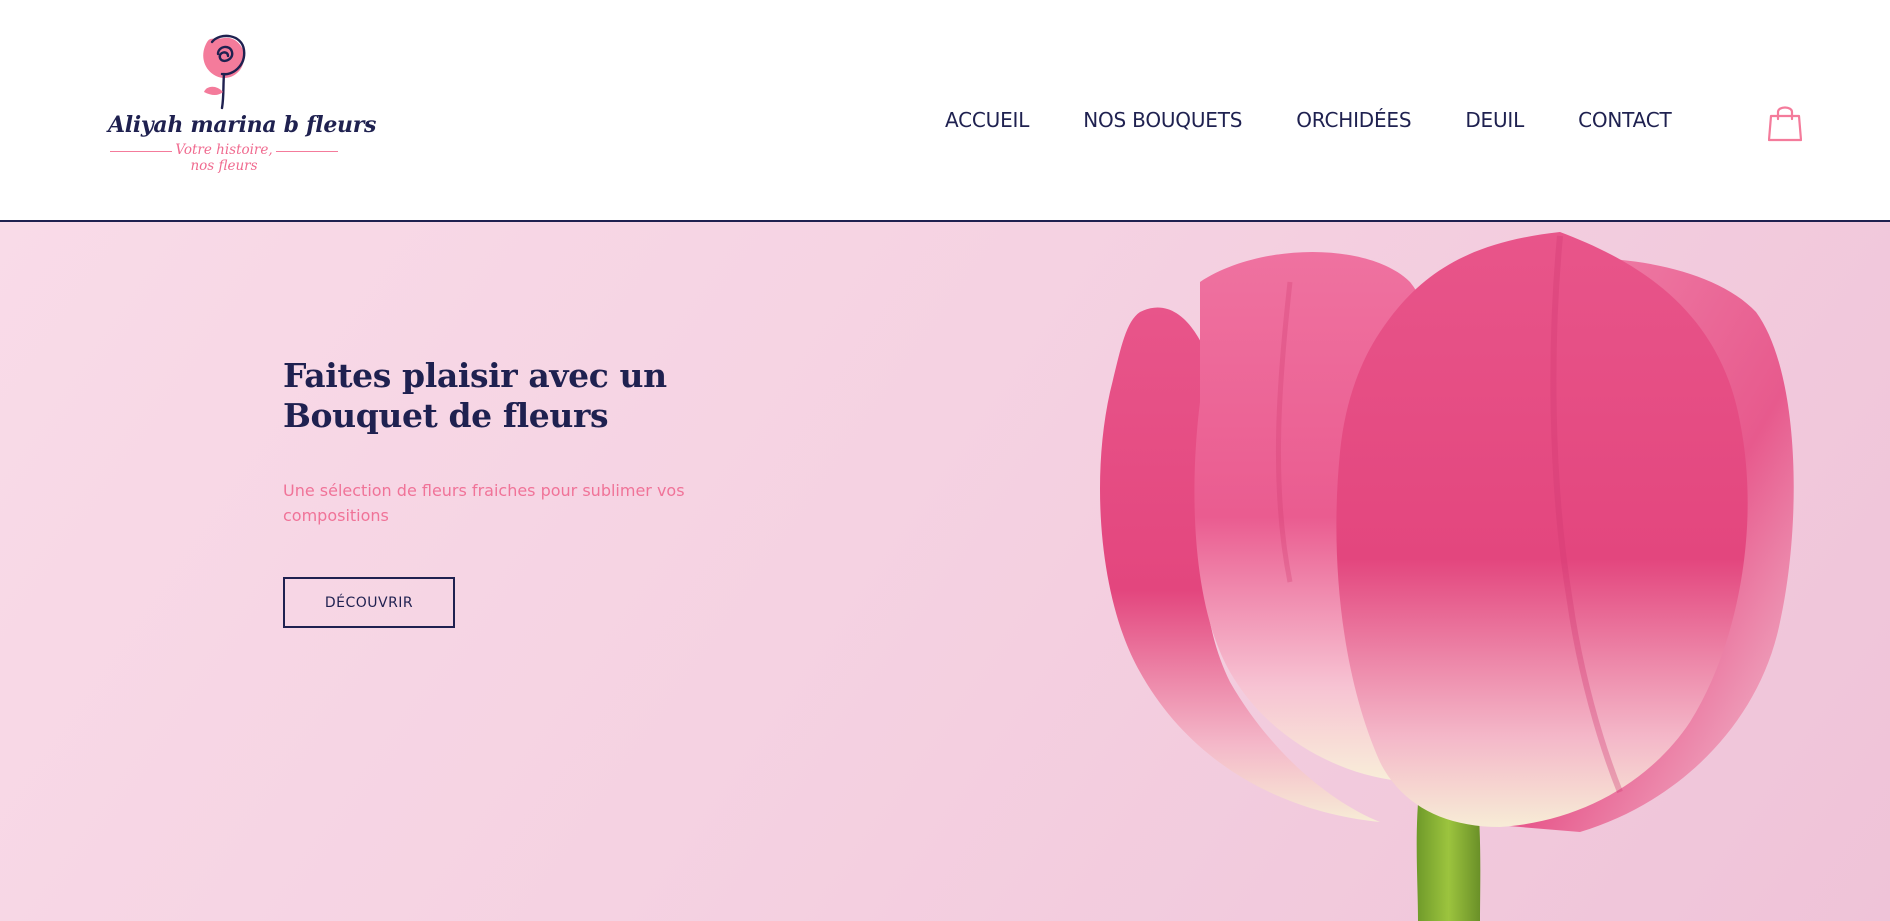 The image size is (1890, 921). Describe the element at coordinates (141, 151) in the screenshot. I see `tagline-divider-left` at that location.